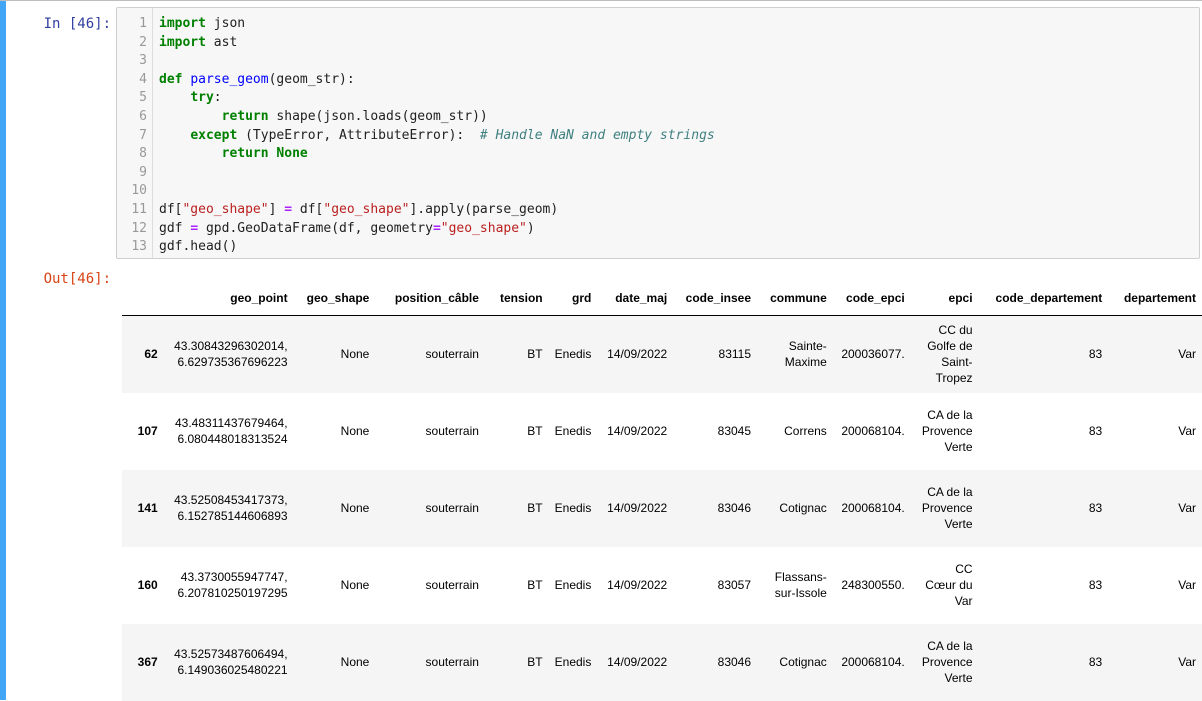 The image size is (1202, 701). I want to click on cell-commune-line: Maxime, so click(805, 362).